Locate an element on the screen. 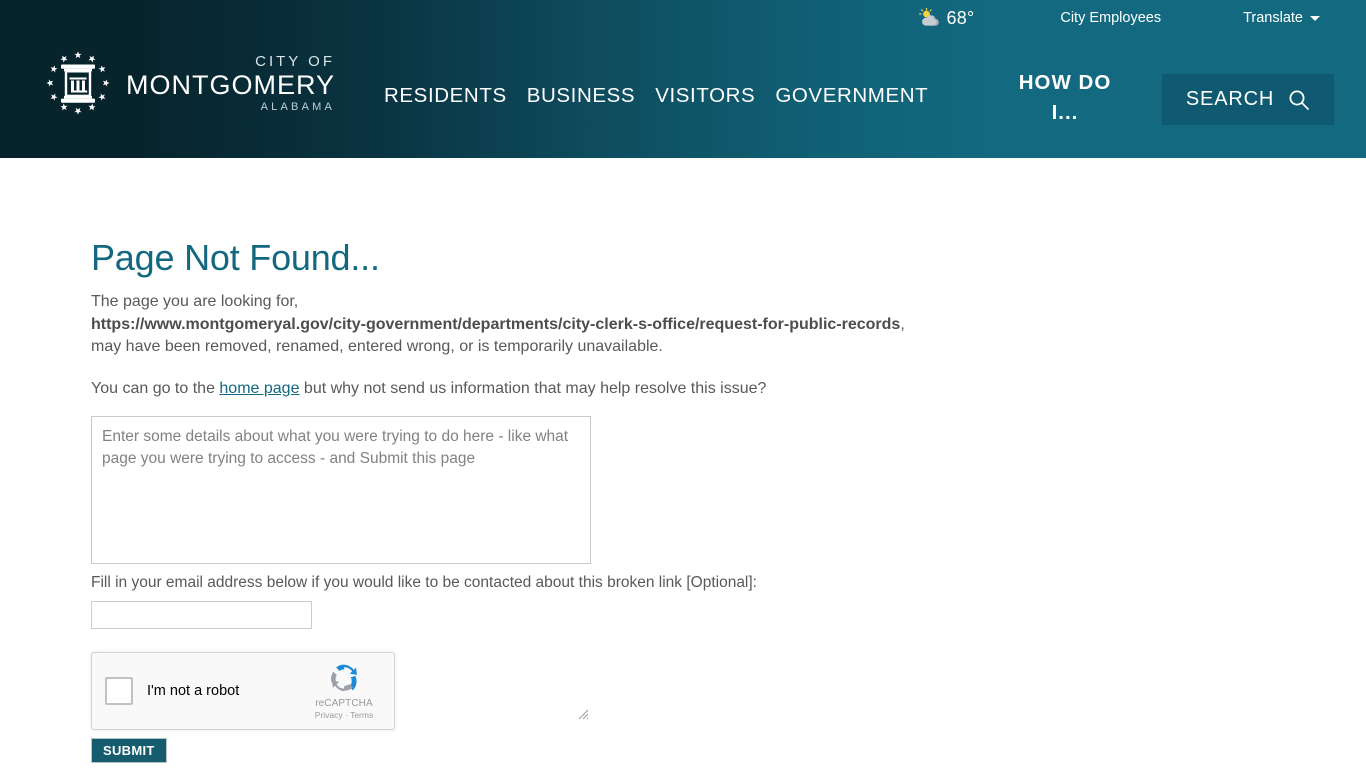  logo-line-montgomery: MONTGOMERY is located at coordinates (231, 84).